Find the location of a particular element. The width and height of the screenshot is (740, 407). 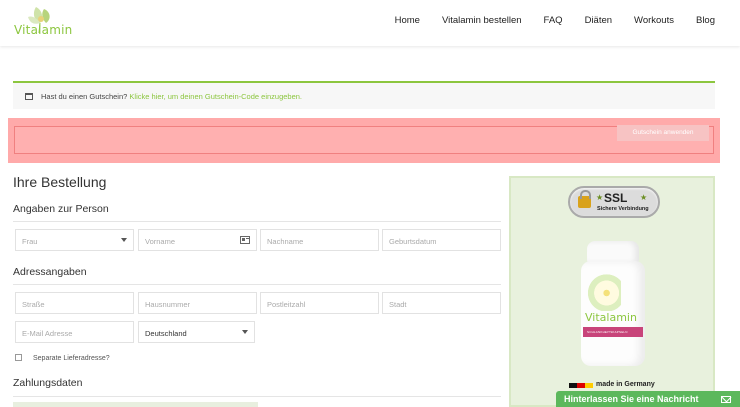

bottle-cap is located at coordinates (613, 252).